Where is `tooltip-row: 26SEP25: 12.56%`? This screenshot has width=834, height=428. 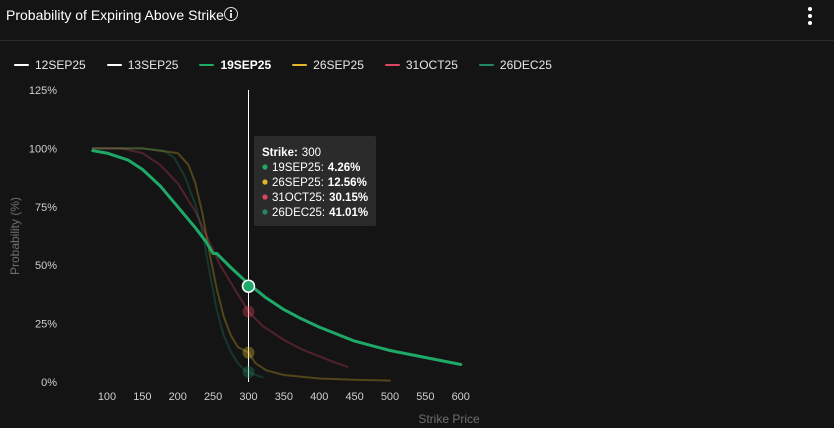 tooltip-row: 26SEP25: 12.56% is located at coordinates (319, 183).